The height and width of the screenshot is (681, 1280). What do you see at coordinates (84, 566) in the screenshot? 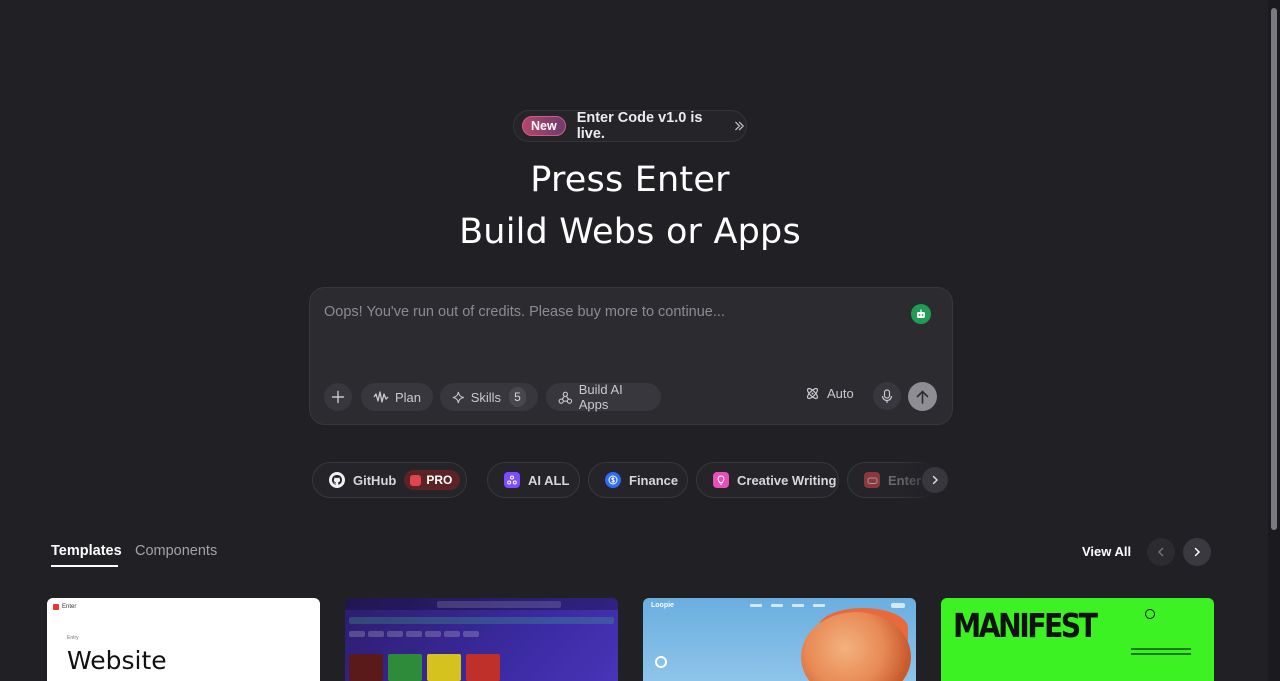
I see `active-tab-indicator` at bounding box center [84, 566].